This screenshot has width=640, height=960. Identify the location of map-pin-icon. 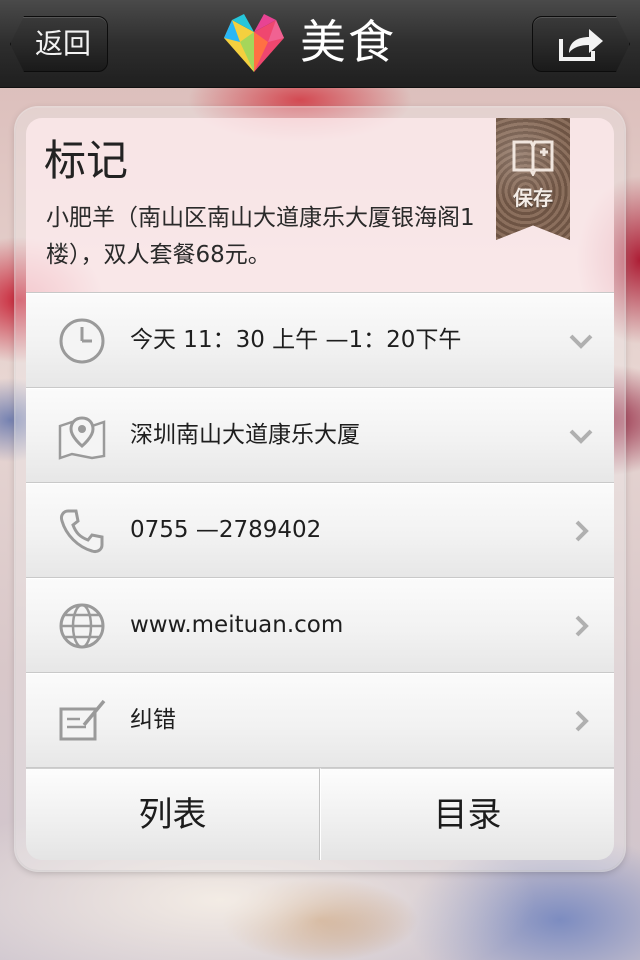
(82, 438).